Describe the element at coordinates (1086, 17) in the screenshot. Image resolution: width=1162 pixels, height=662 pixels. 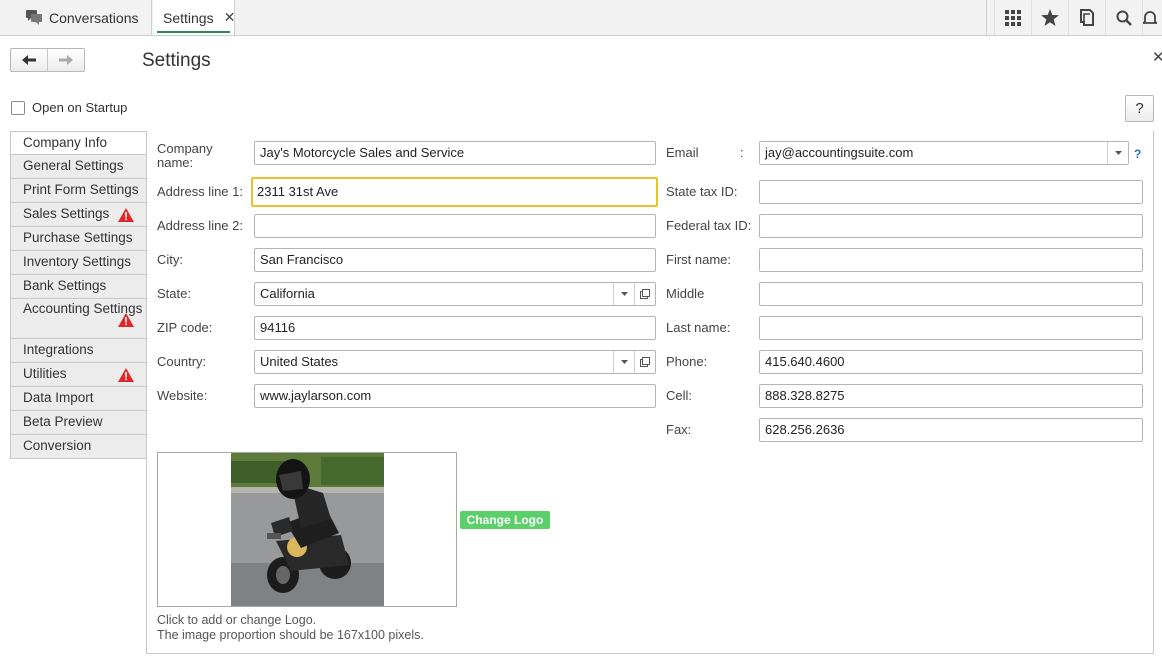
I see `history-icon` at that location.